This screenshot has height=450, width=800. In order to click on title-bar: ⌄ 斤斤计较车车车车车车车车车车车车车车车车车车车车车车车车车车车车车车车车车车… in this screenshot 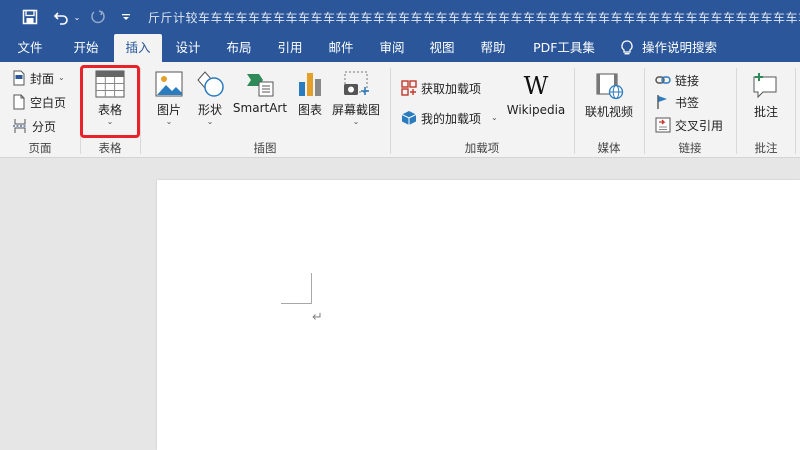, I will do `click(400, 17)`.